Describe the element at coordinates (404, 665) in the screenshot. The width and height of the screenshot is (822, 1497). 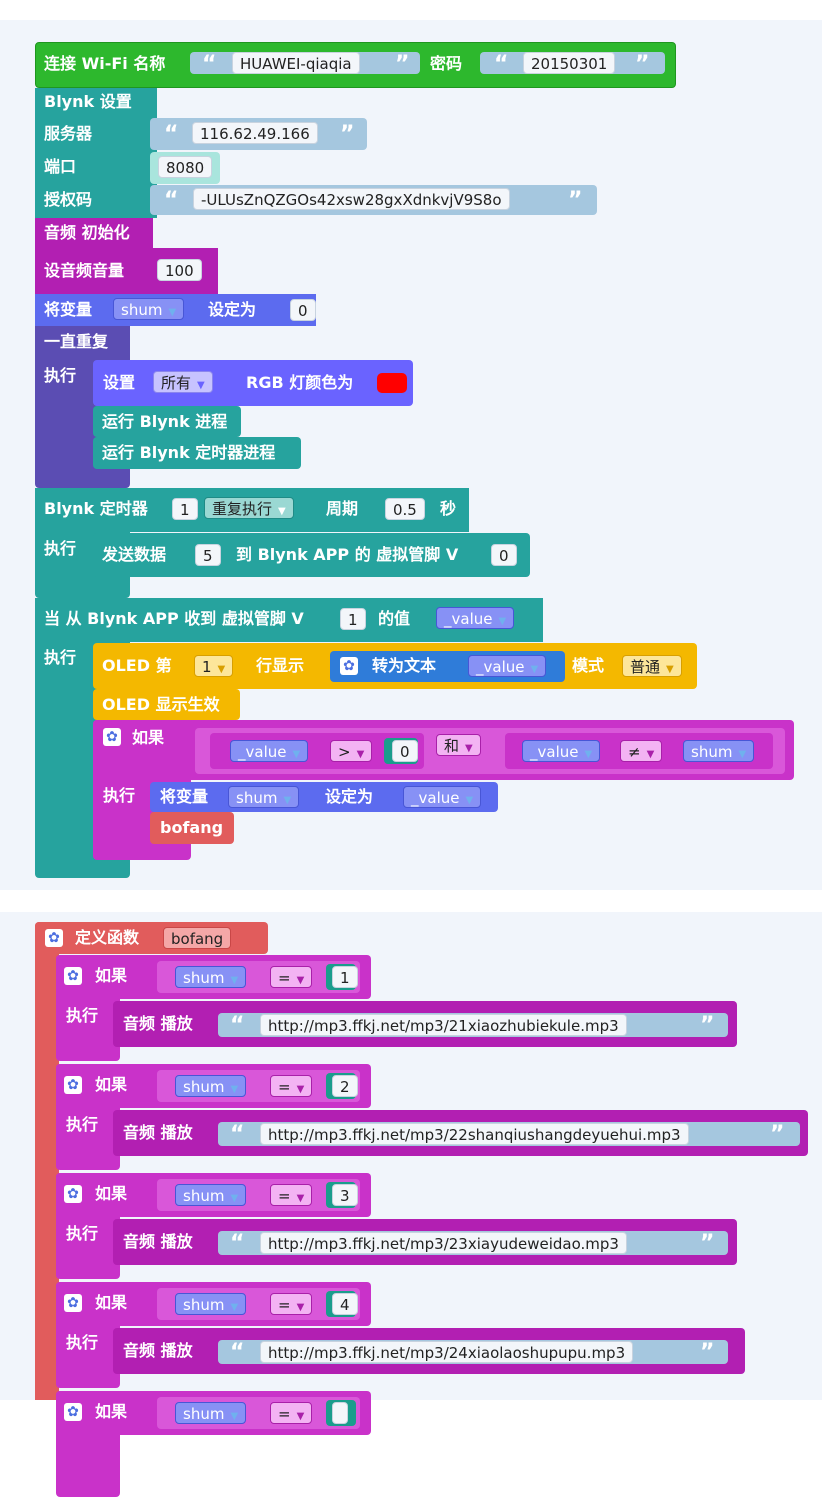
I see `to-text-label: 转为文本` at that location.